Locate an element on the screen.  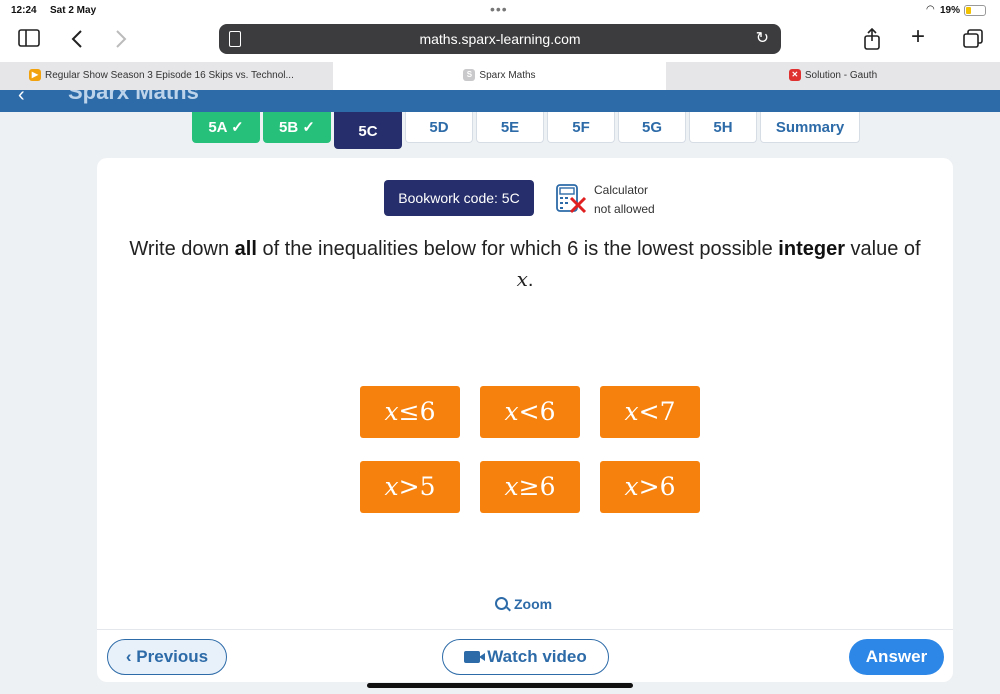
previous-button: ‹ Previous is located at coordinates (167, 657).